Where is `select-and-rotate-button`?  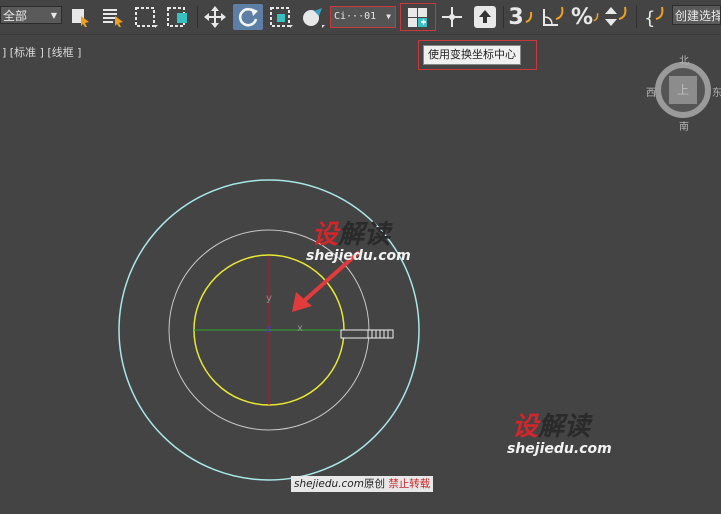
select-and-rotate-button is located at coordinates (248, 17).